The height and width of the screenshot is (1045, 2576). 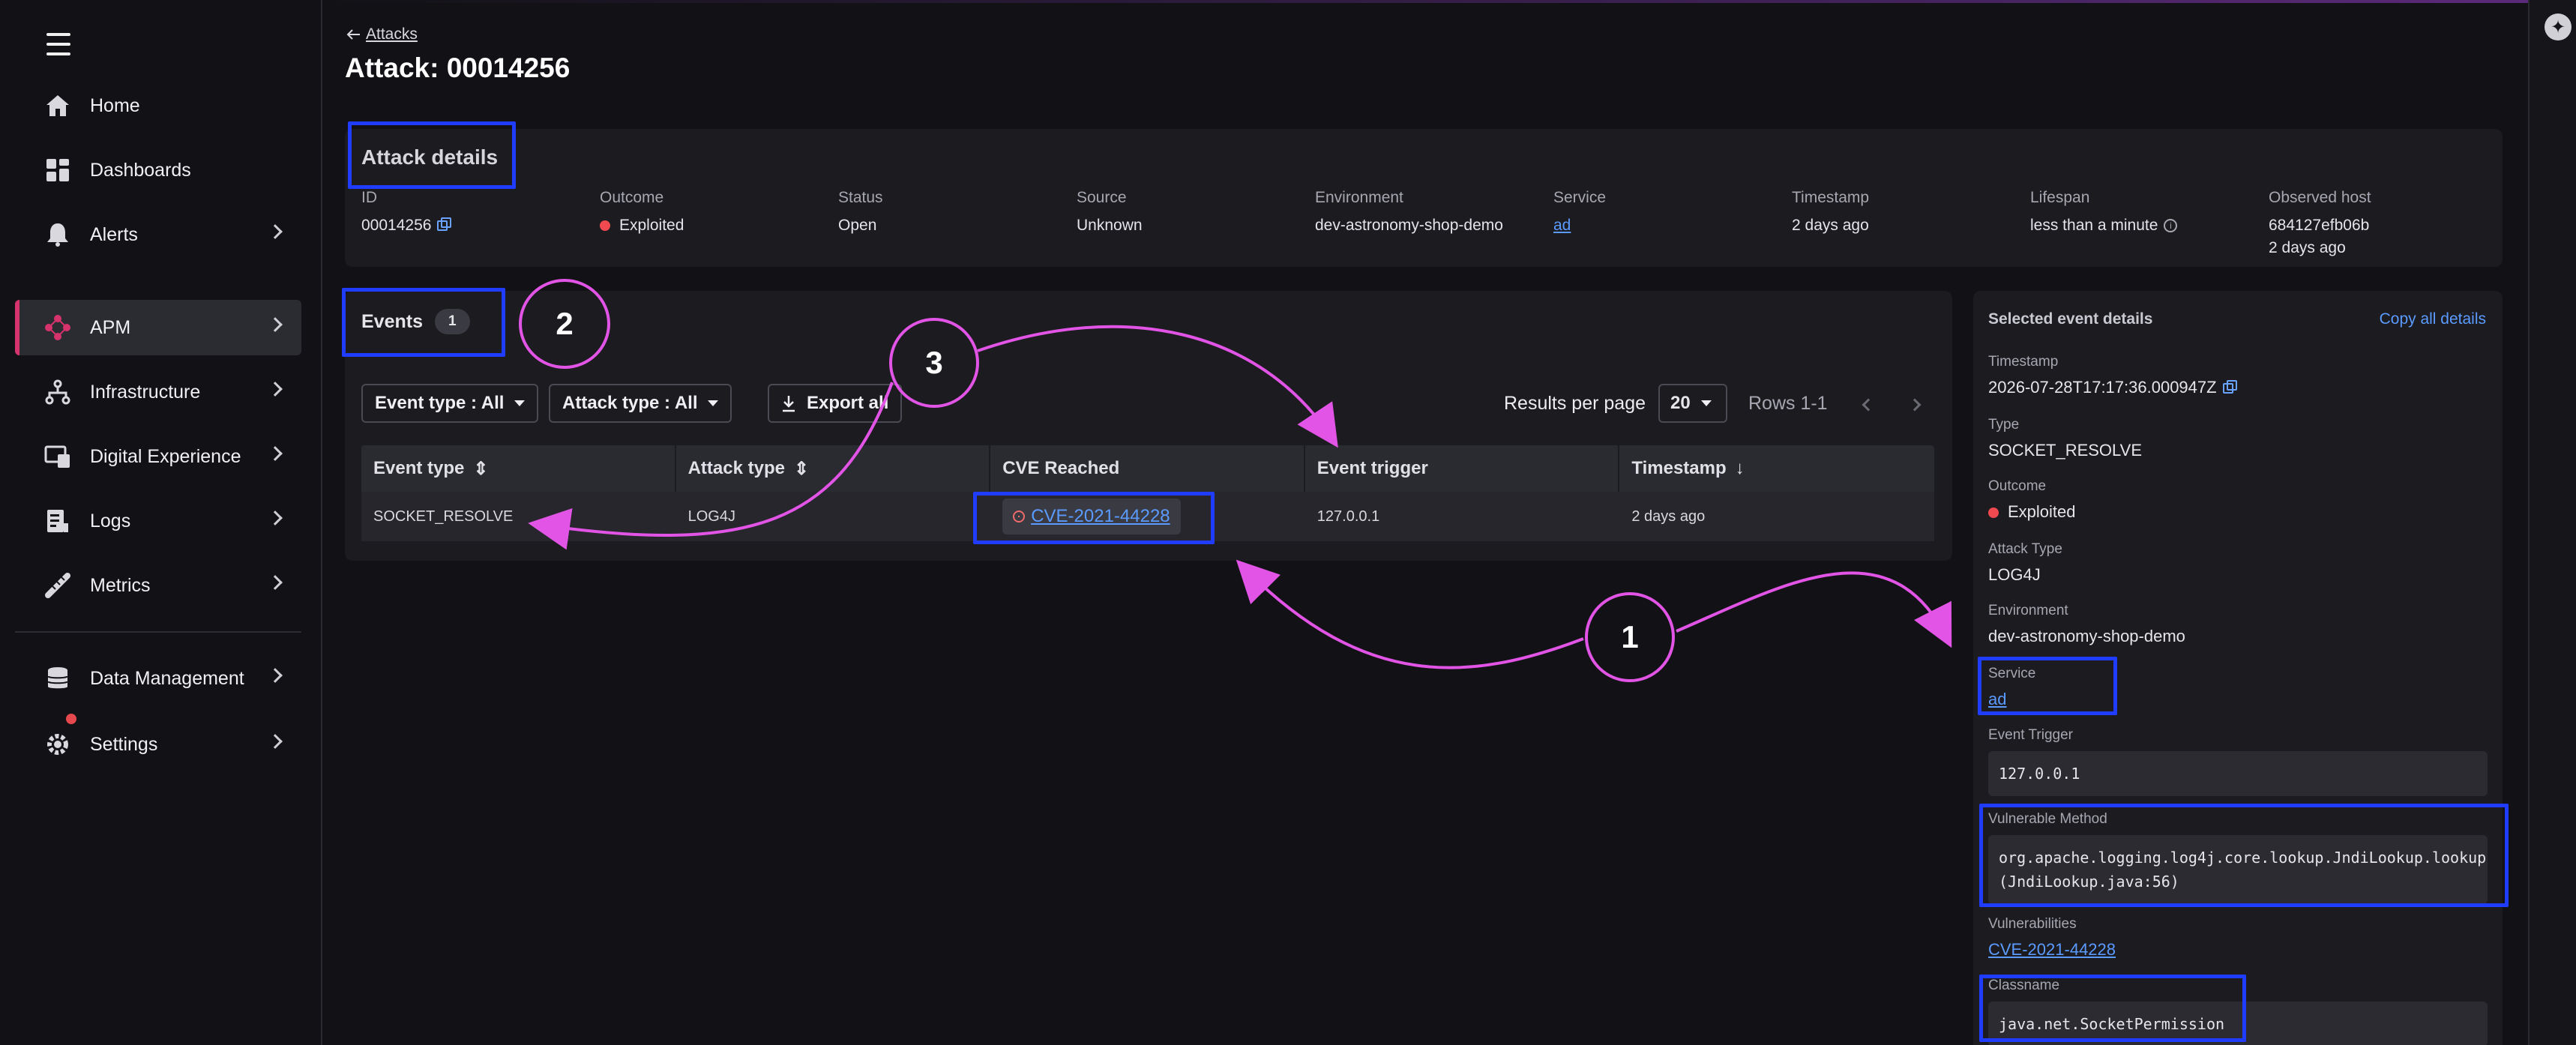 I want to click on detail-lifespan: Lifespan less than a minute i, so click(x=2143, y=213).